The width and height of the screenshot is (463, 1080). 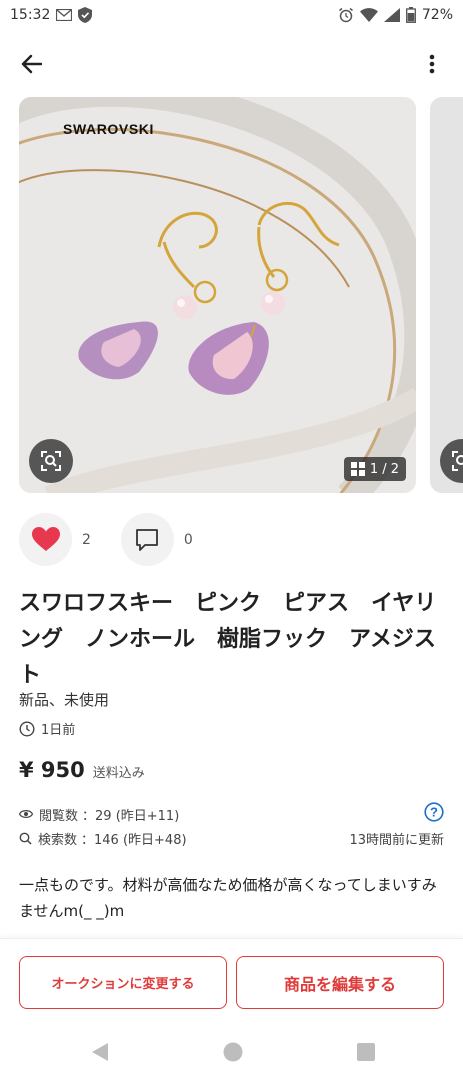 I want to click on system-nav-bar, so click(x=231, y=1052).